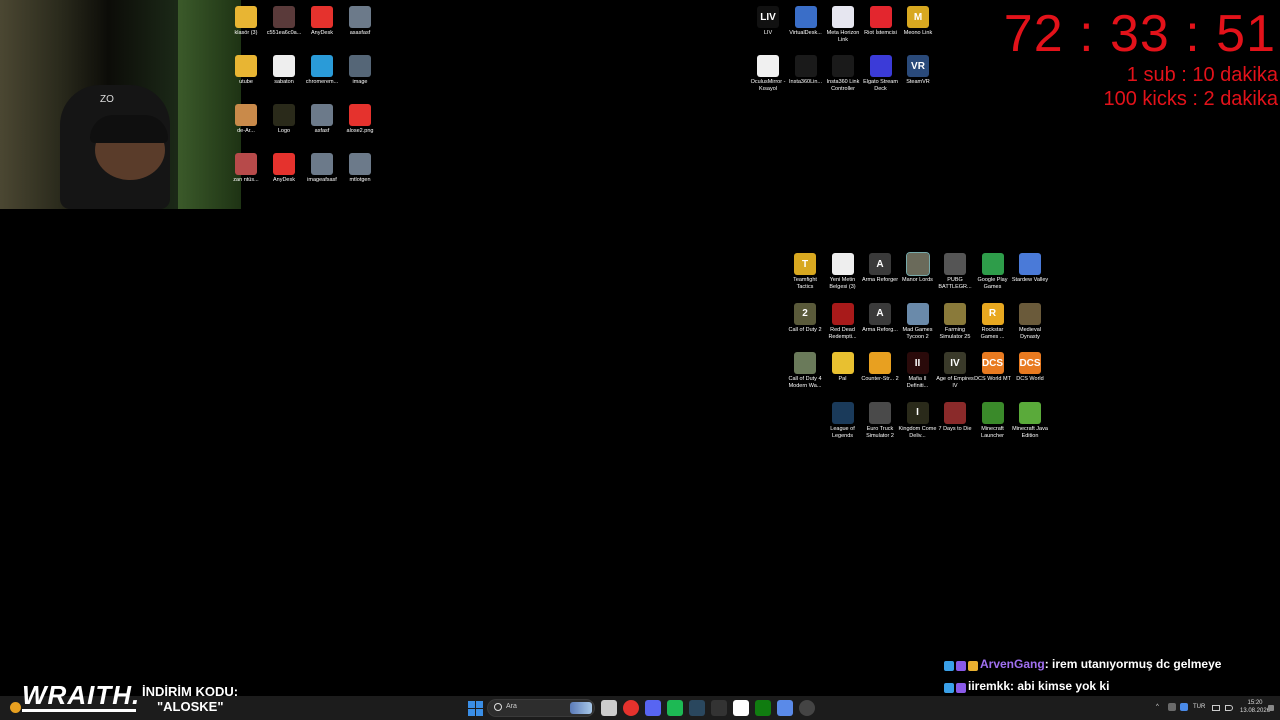 The width and height of the screenshot is (1280, 720). What do you see at coordinates (322, 119) in the screenshot?
I see `desktop-icon: asfasf` at bounding box center [322, 119].